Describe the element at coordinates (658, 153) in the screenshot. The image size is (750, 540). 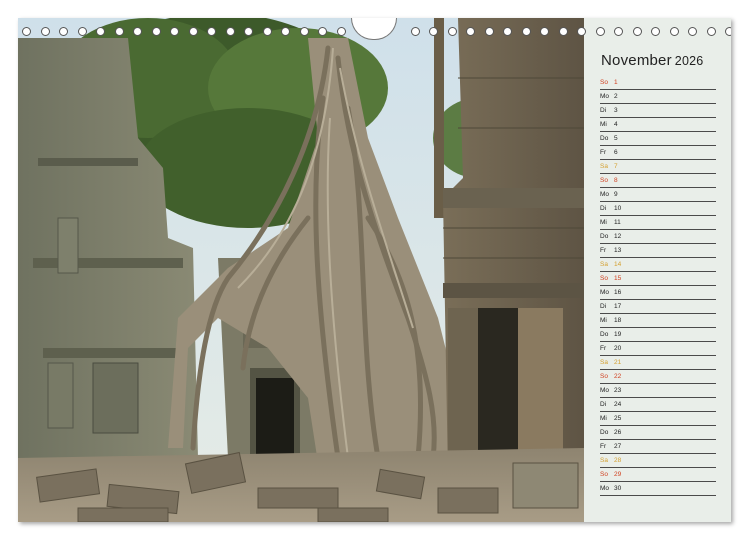
I see `day-row: Fr 6` at that location.